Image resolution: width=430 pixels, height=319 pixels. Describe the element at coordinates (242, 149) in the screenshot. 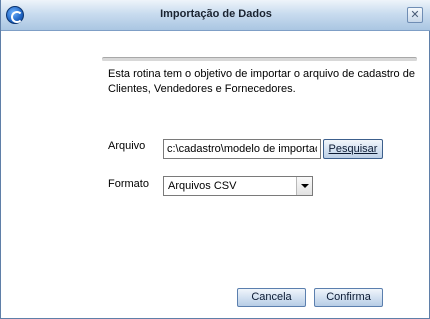

I see `arquivo-input` at that location.